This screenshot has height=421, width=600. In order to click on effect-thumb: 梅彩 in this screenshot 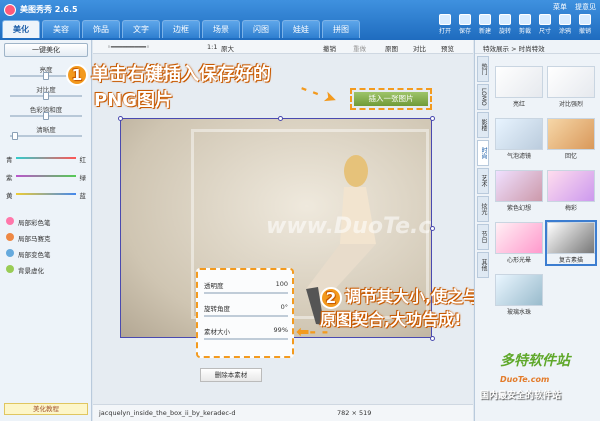, I will do `click(571, 191)`.